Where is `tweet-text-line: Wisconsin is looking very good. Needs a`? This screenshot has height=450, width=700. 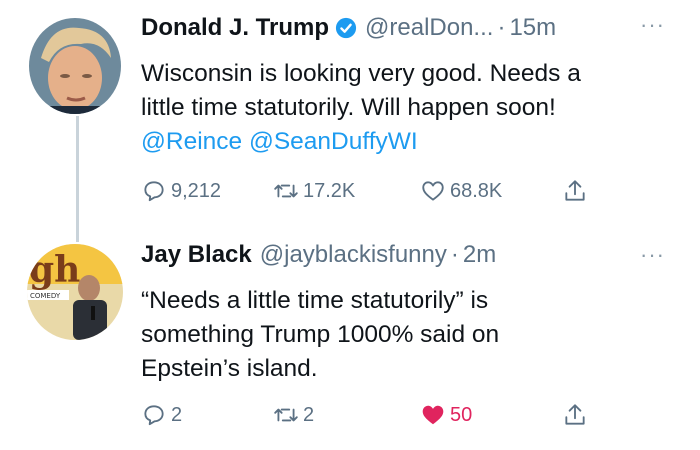 tweet-text-line: Wisconsin is looking very good. Needs a is located at coordinates (361, 73).